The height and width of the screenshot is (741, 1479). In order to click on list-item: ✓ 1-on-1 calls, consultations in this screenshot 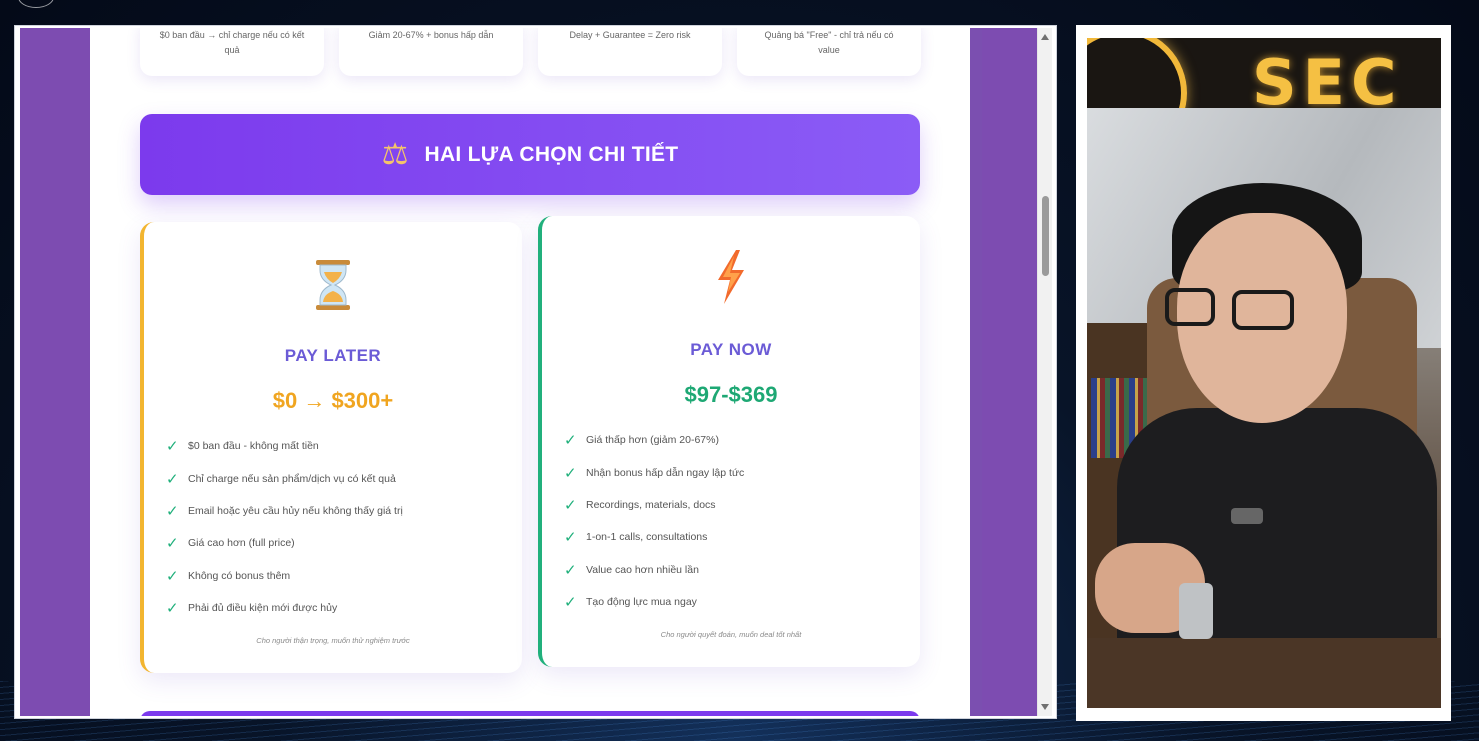, I will do `click(734, 537)`.